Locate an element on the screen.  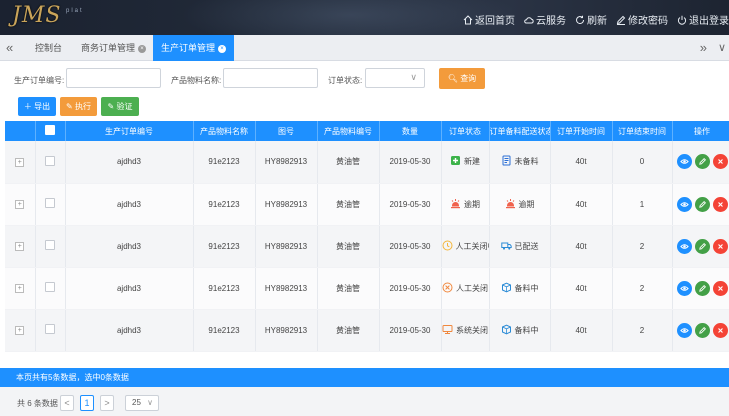
status-label: 订单状态: is located at coordinates (345, 80).